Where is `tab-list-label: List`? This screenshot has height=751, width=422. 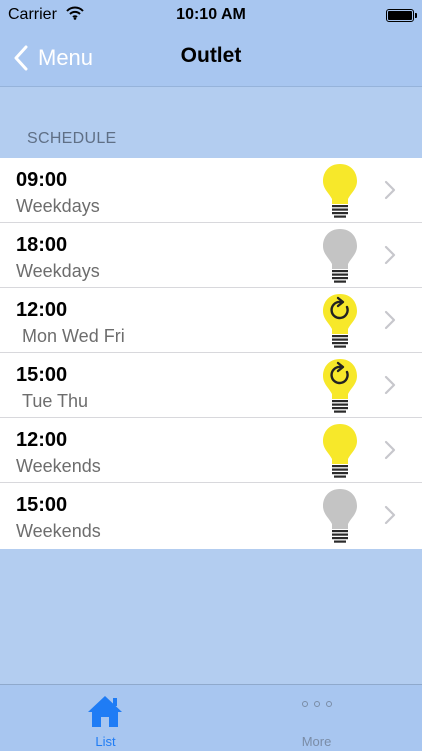
tab-list-label: List is located at coordinates (105, 741).